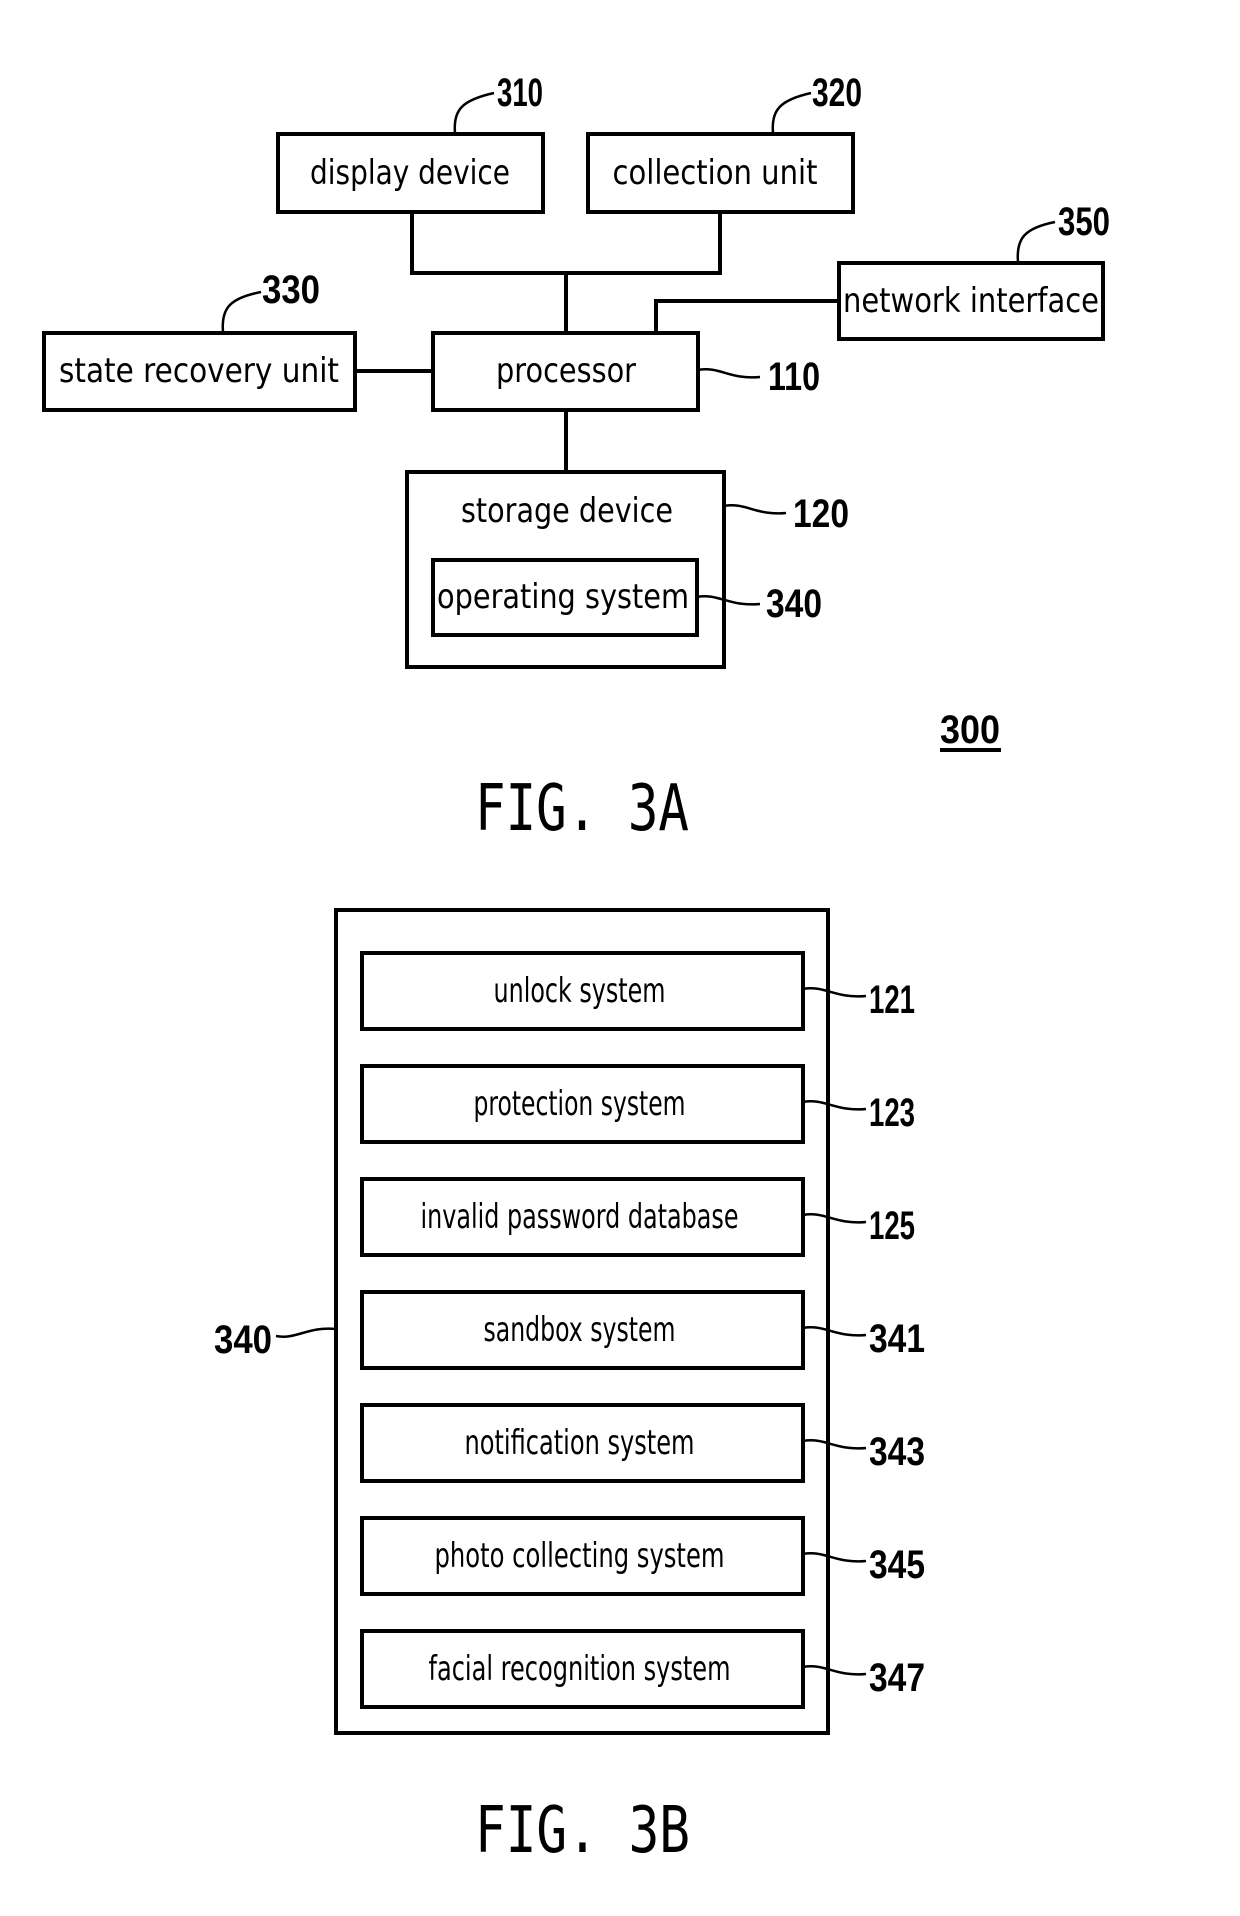 Image resolution: width=1240 pixels, height=1916 pixels. I want to click on module-ref: 125, so click(892, 1226).